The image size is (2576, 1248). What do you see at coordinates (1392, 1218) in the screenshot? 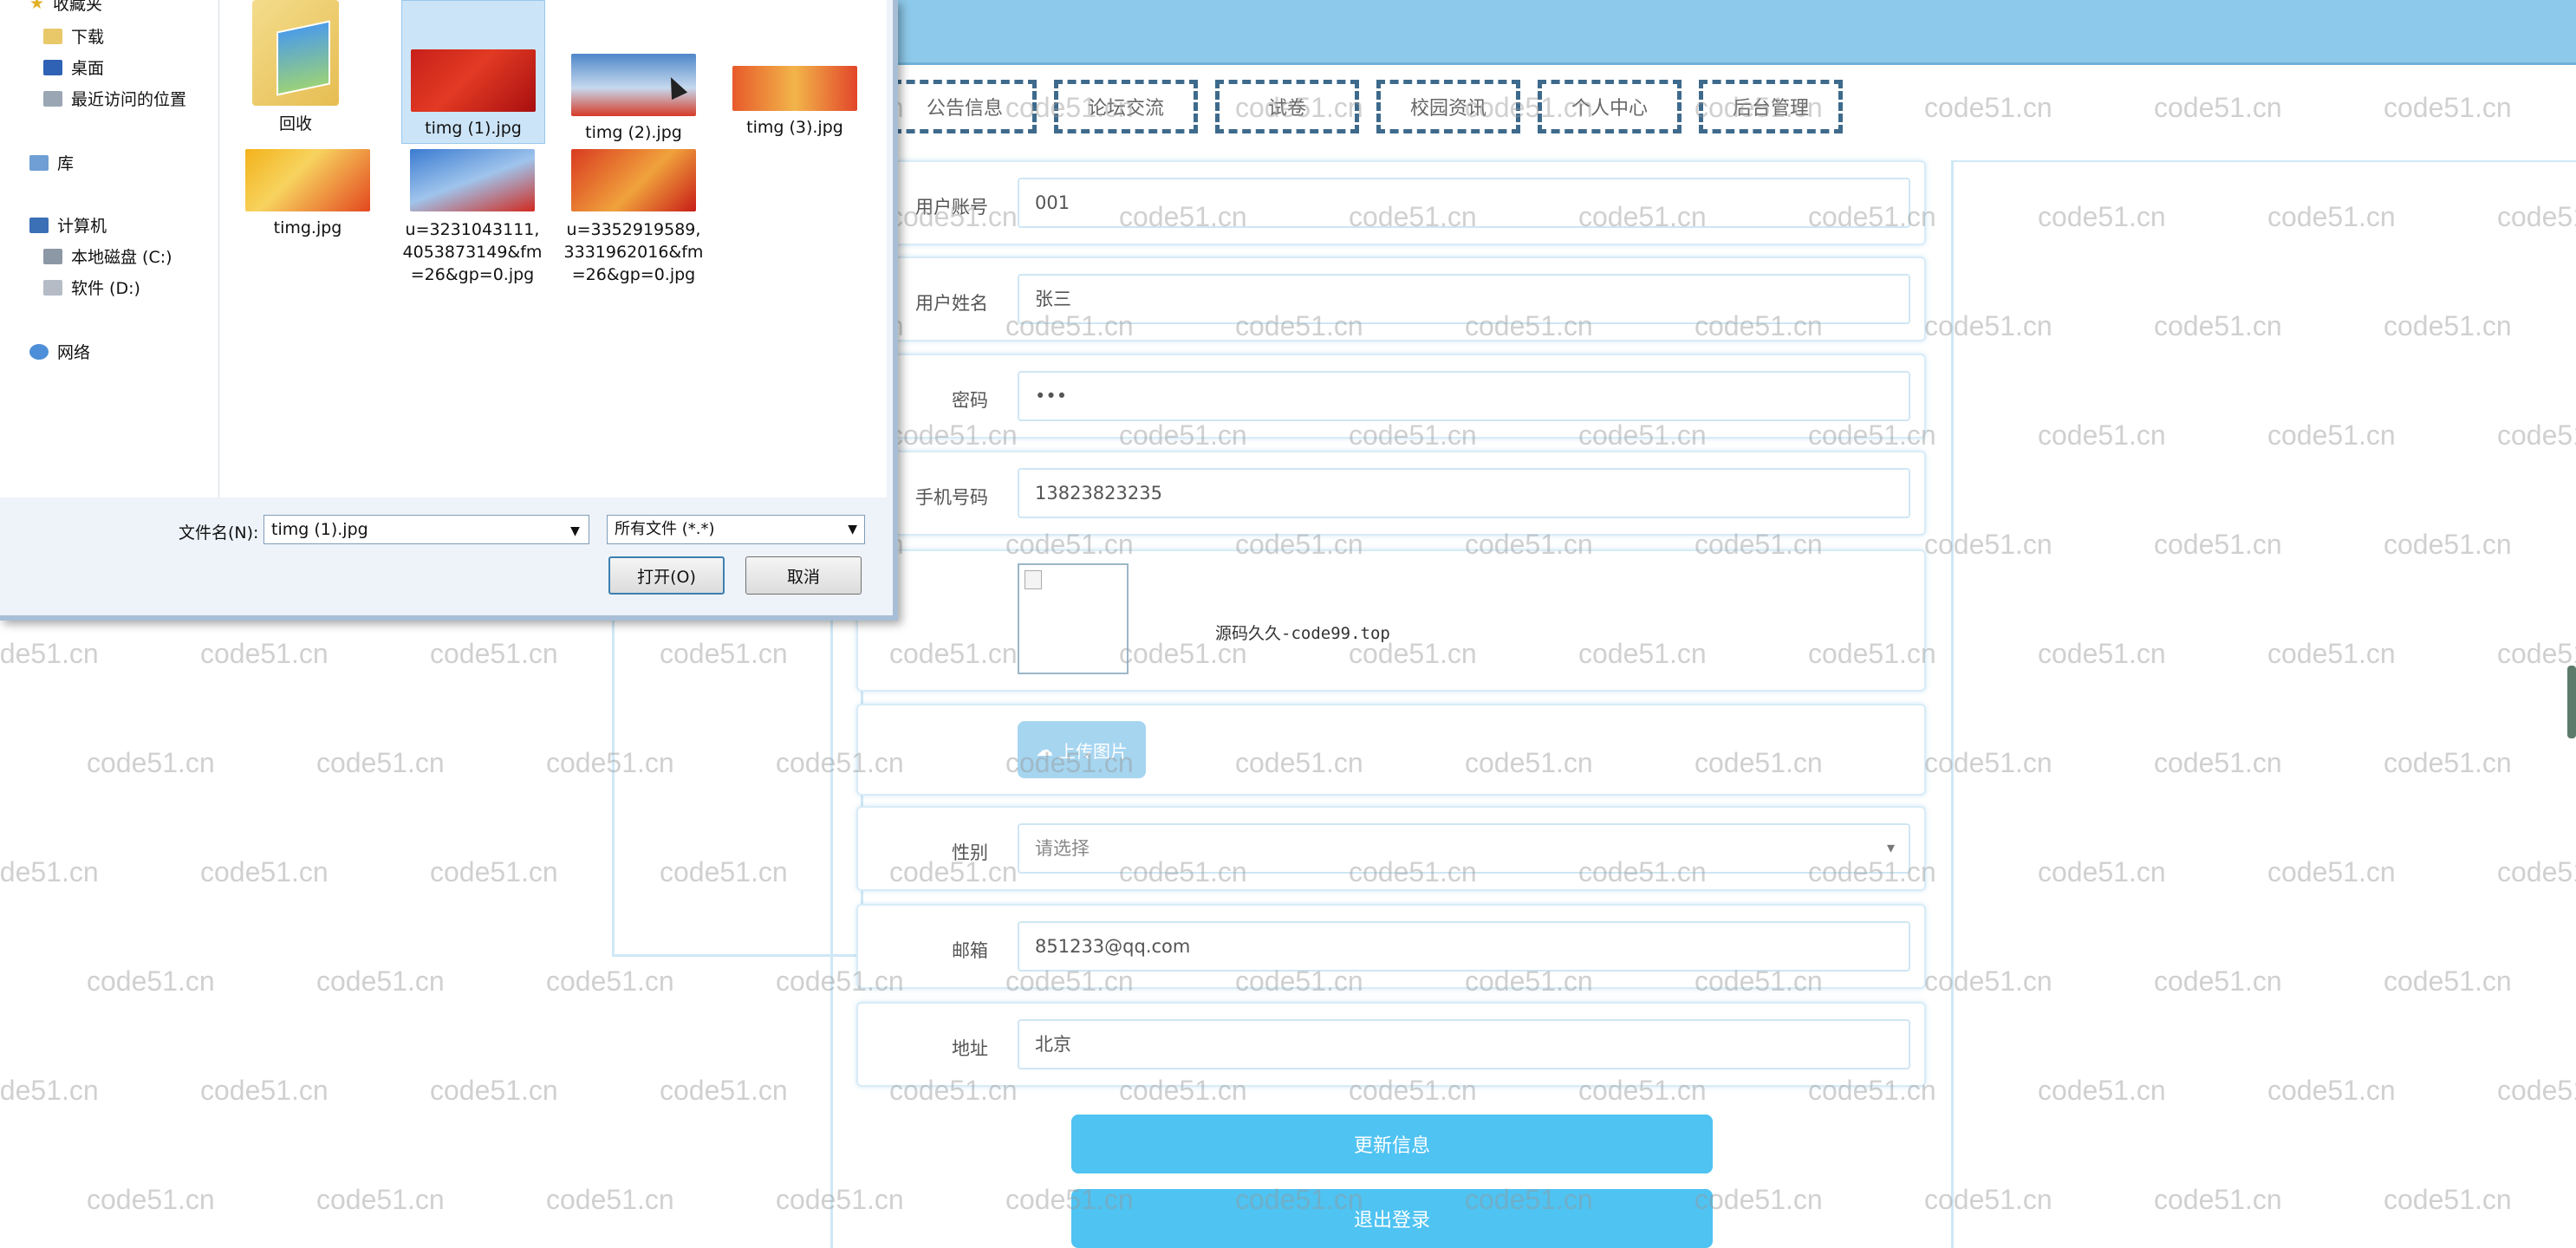
I see `logout-button: 退出登录` at bounding box center [1392, 1218].